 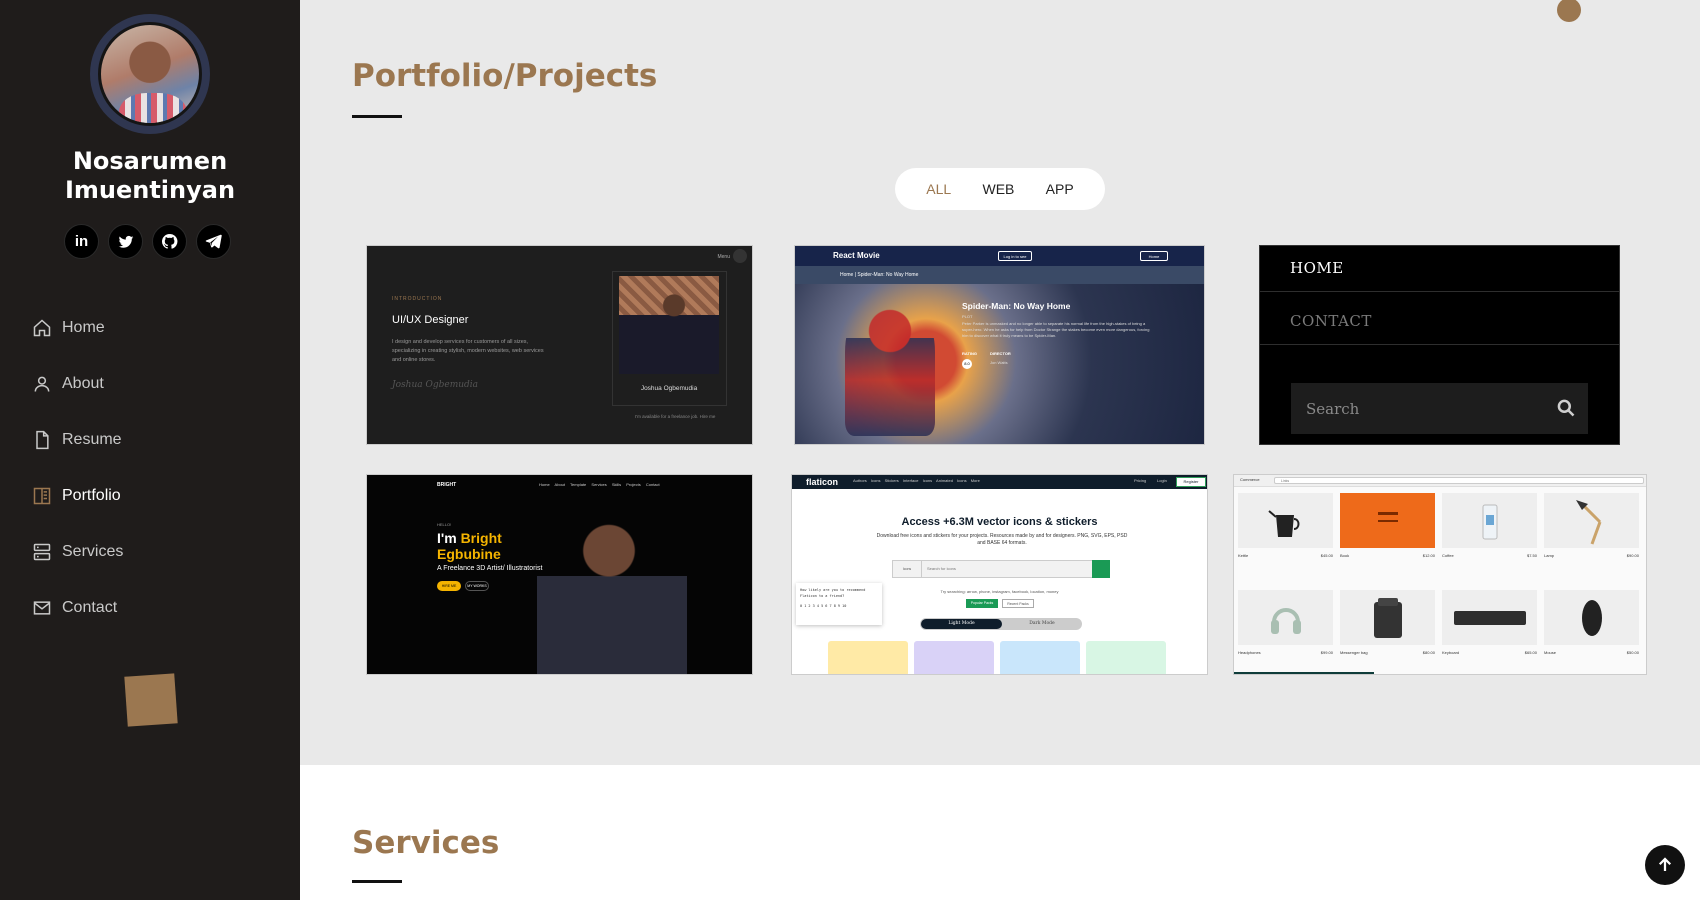 What do you see at coordinates (150, 190) in the screenshot?
I see `profile-last-name: Imuentinyan` at bounding box center [150, 190].